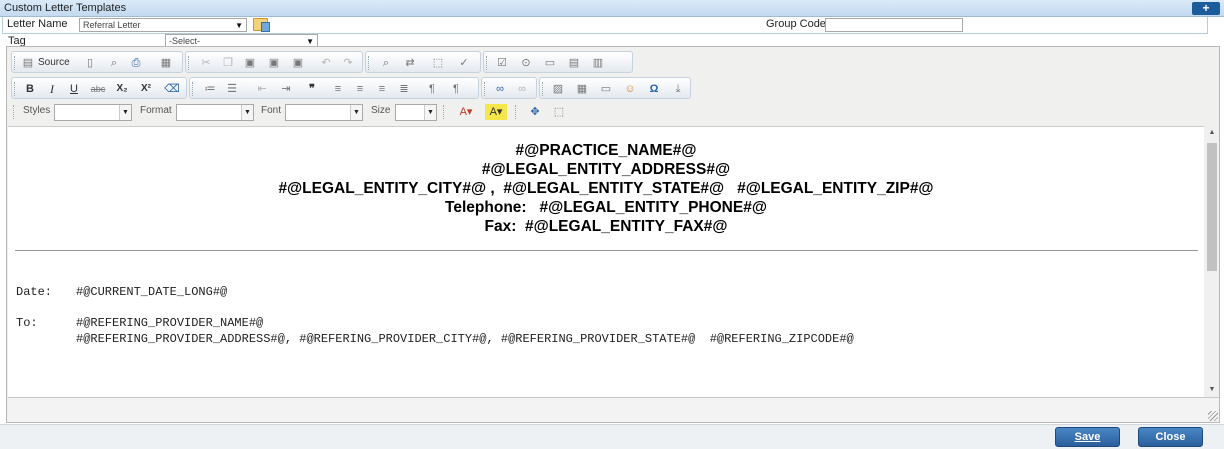  What do you see at coordinates (509, 88) in the screenshot?
I see `toolbar-group-links: ∞ ∞` at bounding box center [509, 88].